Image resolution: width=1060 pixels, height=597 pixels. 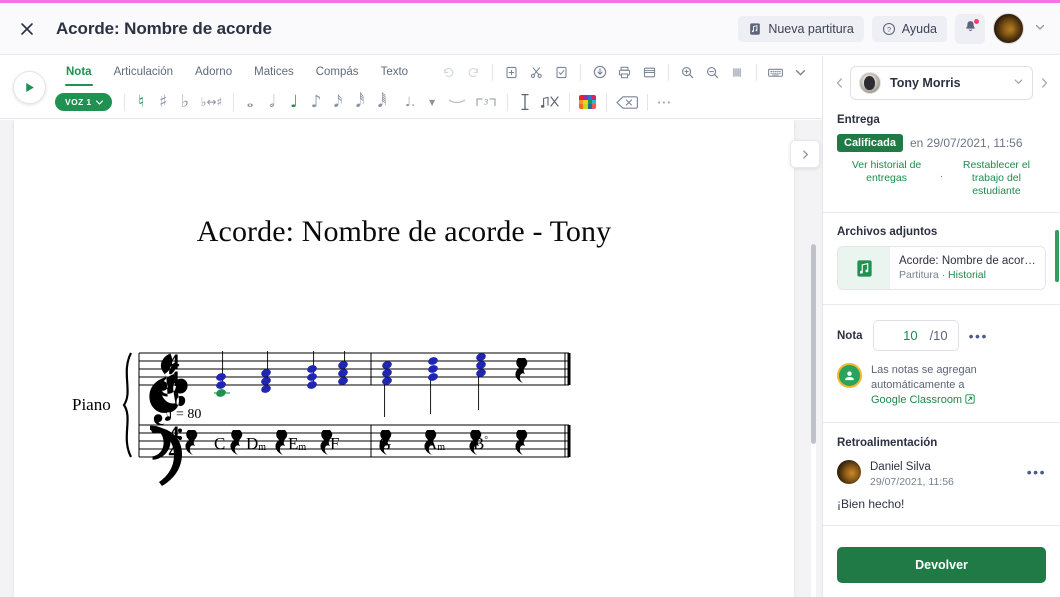 I want to click on tab-compas: Compás, so click(x=337, y=71).